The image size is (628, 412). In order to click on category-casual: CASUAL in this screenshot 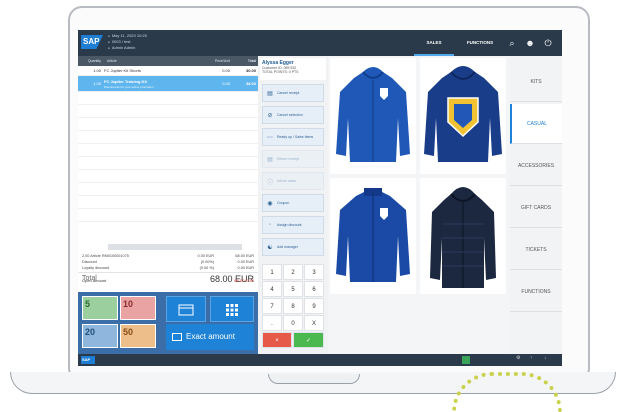, I will do `click(536, 124)`.